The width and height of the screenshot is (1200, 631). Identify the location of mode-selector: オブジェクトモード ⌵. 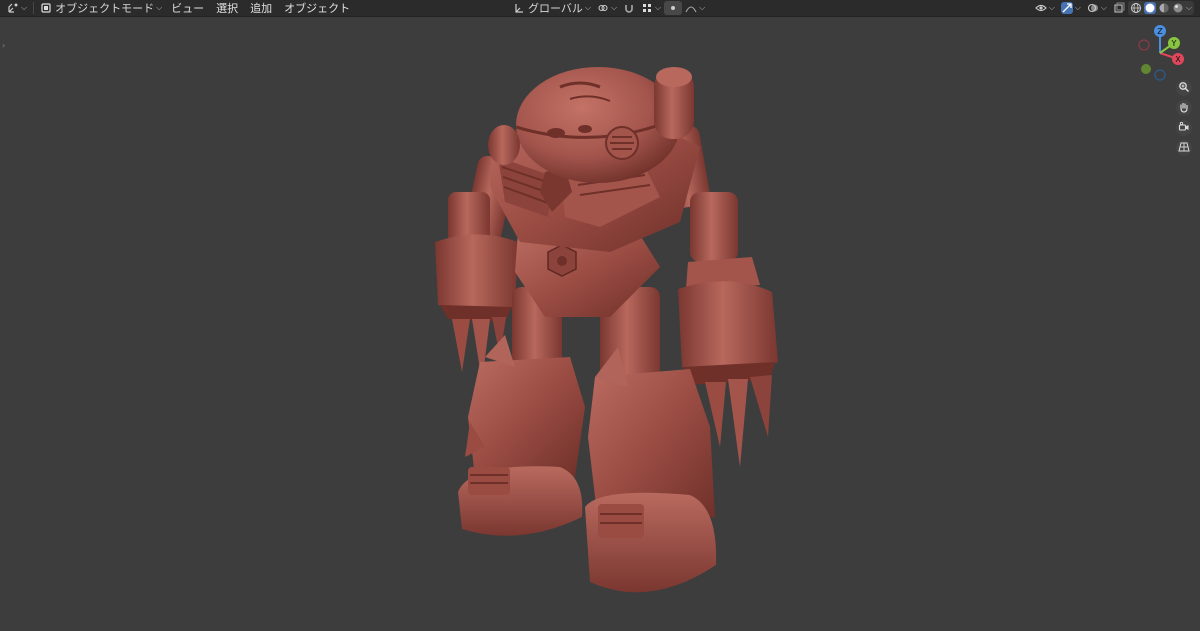
(101, 8).